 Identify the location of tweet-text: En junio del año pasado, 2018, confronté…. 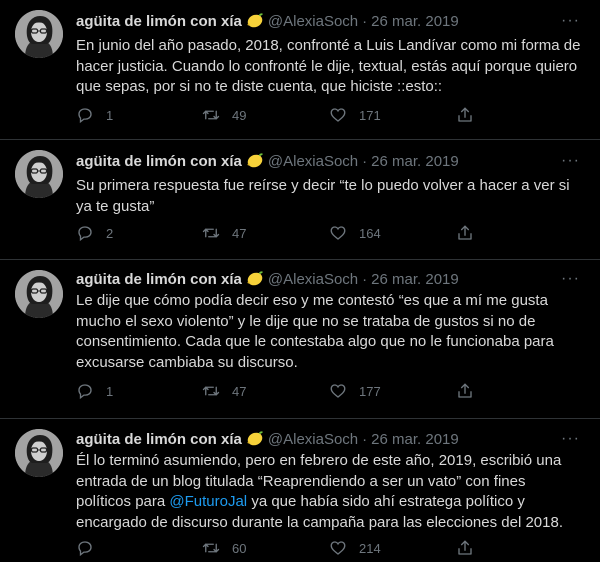
(328, 66).